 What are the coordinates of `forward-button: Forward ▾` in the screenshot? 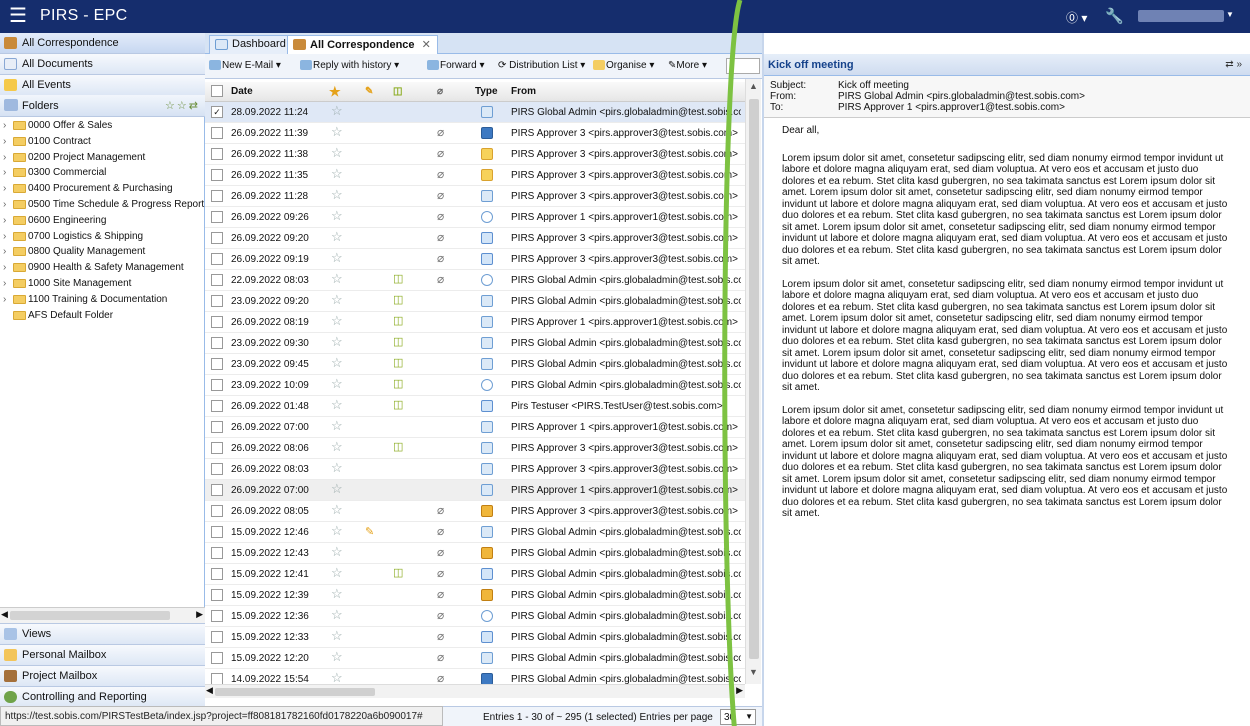 It's located at (456, 65).